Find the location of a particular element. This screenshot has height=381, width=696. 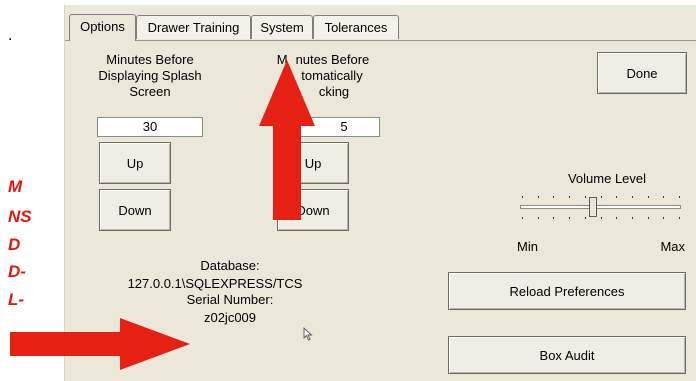

slider-thumb is located at coordinates (593, 207).